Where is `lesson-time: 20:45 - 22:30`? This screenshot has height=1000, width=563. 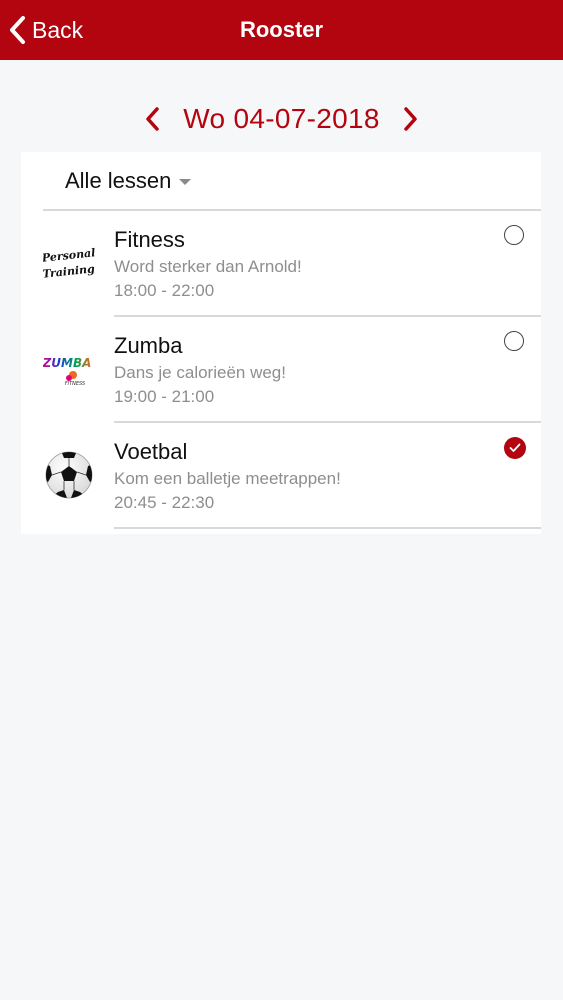 lesson-time: 20:45 - 22:30 is located at coordinates (164, 502).